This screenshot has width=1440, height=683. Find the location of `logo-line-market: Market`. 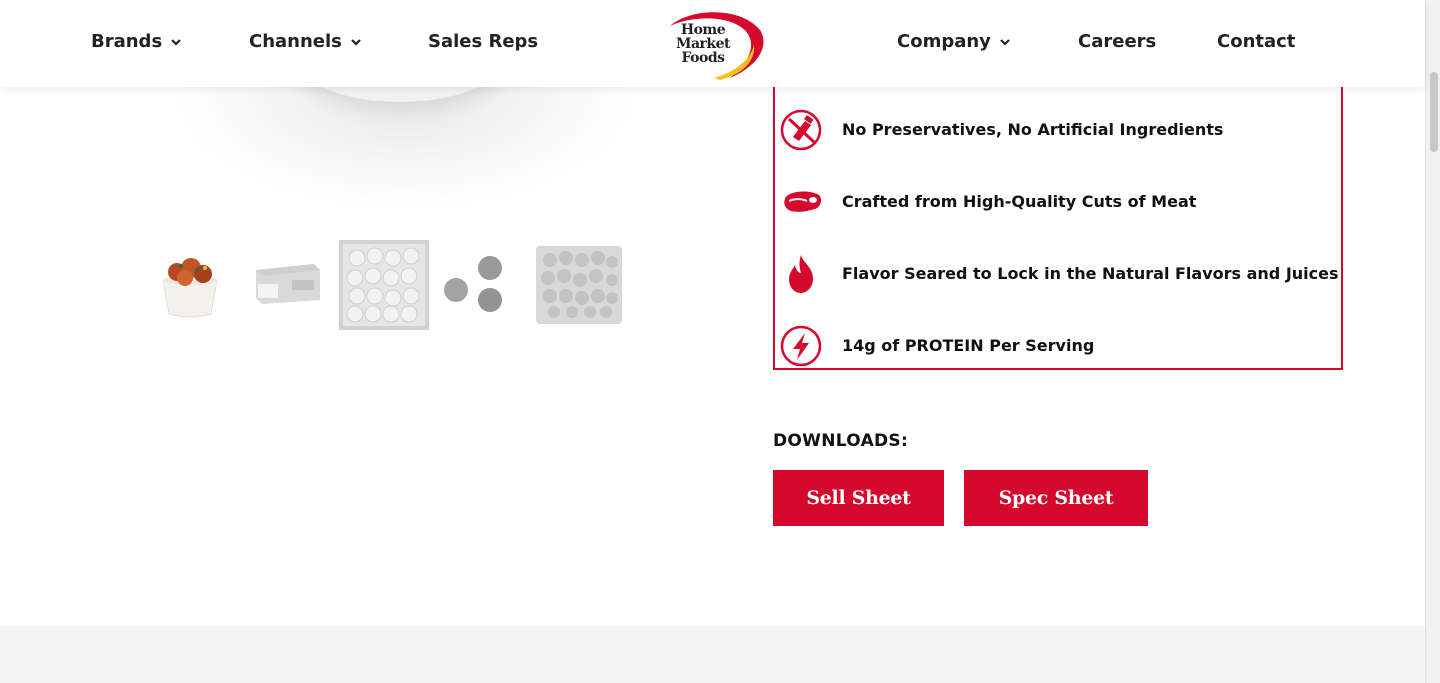

logo-line-market: Market is located at coordinates (703, 44).